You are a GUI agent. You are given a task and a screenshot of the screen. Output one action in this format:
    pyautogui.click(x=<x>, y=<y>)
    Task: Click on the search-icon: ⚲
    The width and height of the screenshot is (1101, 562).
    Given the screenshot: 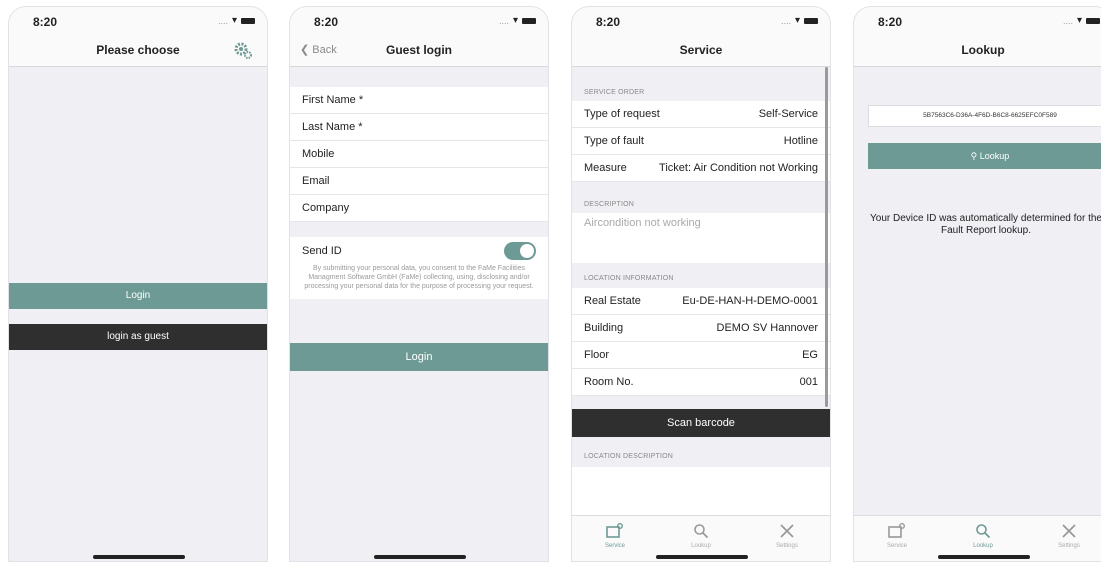 What is the action you would take?
    pyautogui.click(x=974, y=156)
    